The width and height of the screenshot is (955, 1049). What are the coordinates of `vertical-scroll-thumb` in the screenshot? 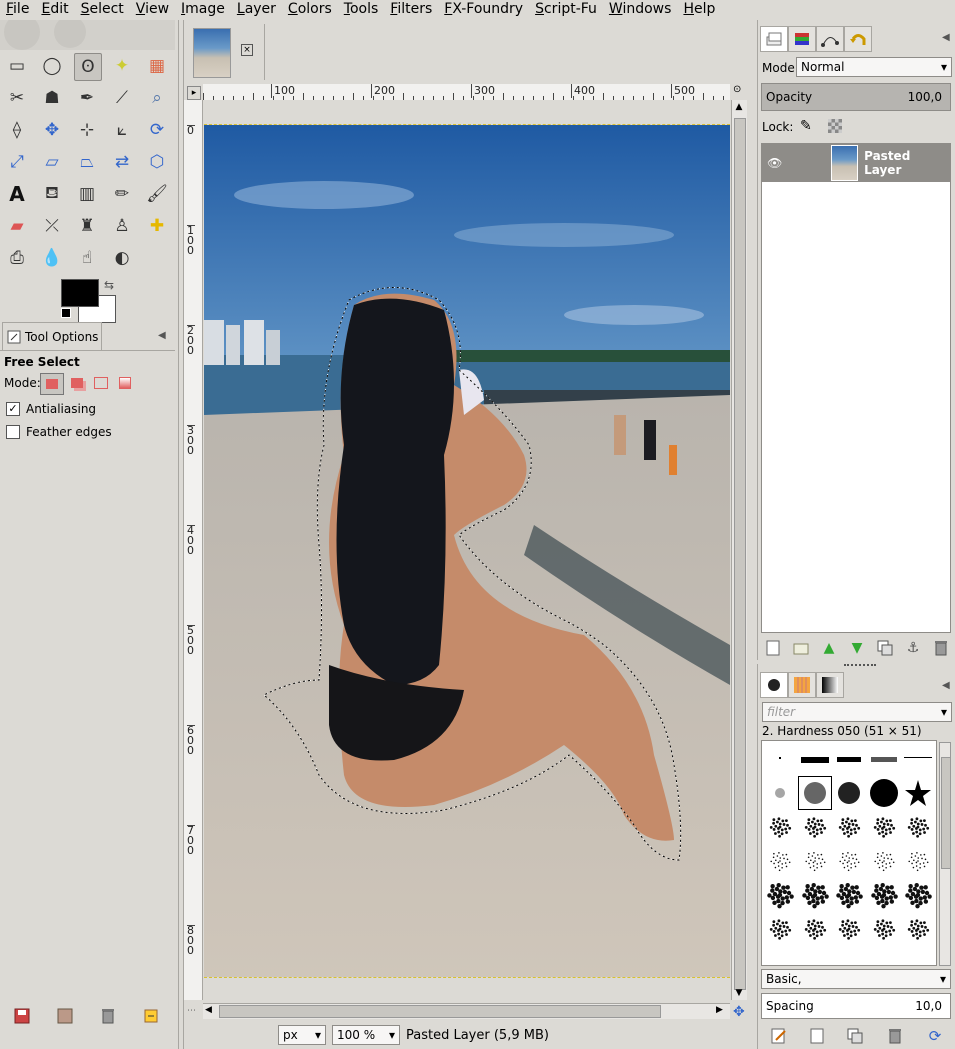 It's located at (740, 554).